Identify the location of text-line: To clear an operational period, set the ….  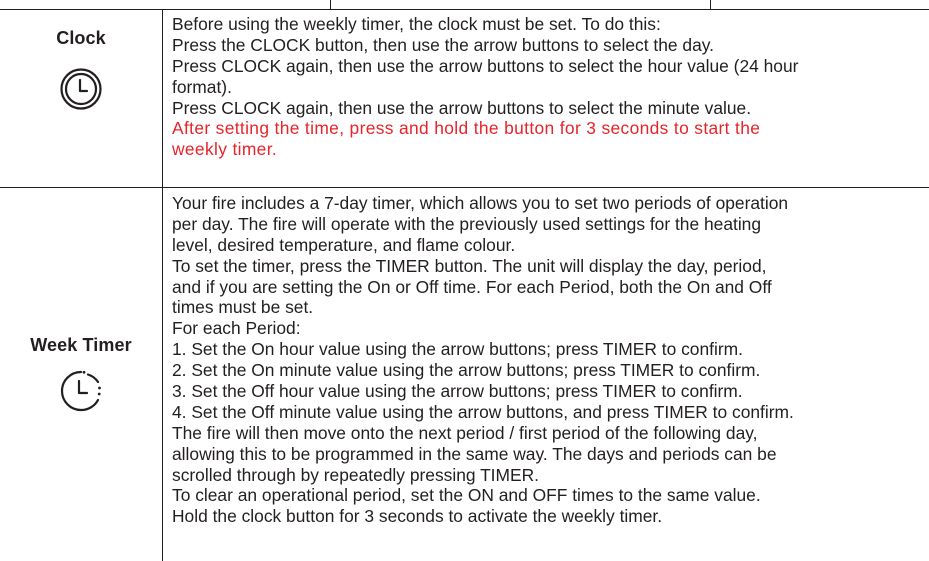
(466, 495).